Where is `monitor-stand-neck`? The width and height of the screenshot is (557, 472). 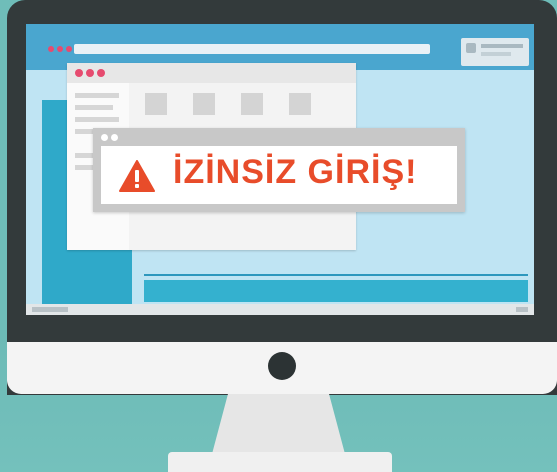
monitor-stand-neck is located at coordinates (278, 424).